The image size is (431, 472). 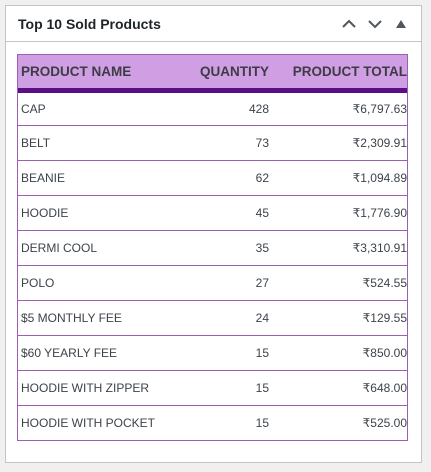 I want to click on table-row: POLO 27 ₹524.55, so click(x=212, y=282).